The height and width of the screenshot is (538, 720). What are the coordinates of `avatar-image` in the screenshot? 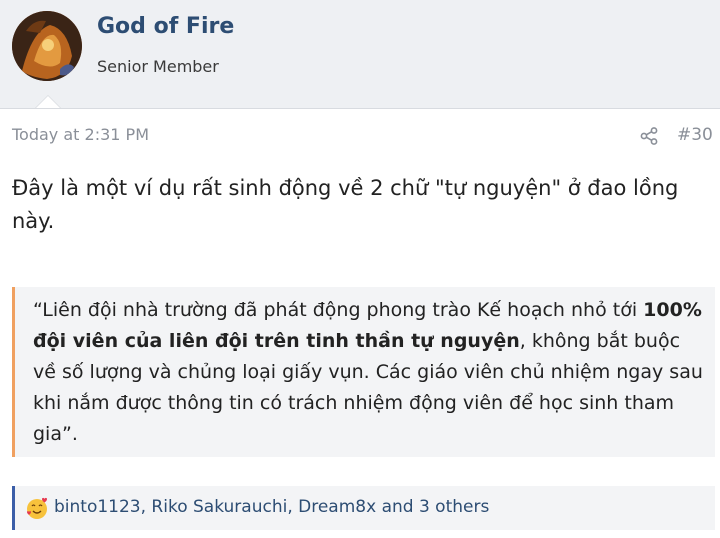 It's located at (47, 46).